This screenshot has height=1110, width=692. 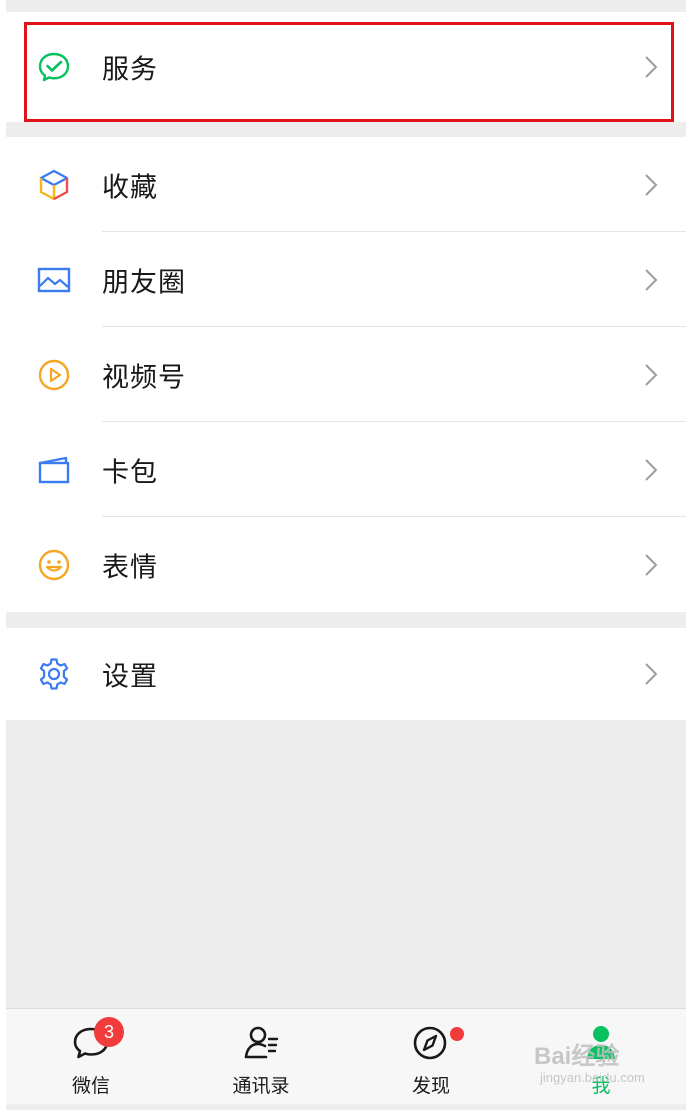 I want to click on new-content-dot, so click(x=457, y=1034).